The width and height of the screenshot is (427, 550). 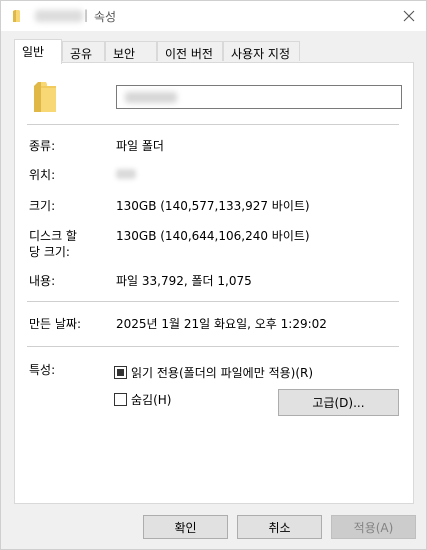 What do you see at coordinates (185, 527) in the screenshot?
I see `ok-button: 확인` at bounding box center [185, 527].